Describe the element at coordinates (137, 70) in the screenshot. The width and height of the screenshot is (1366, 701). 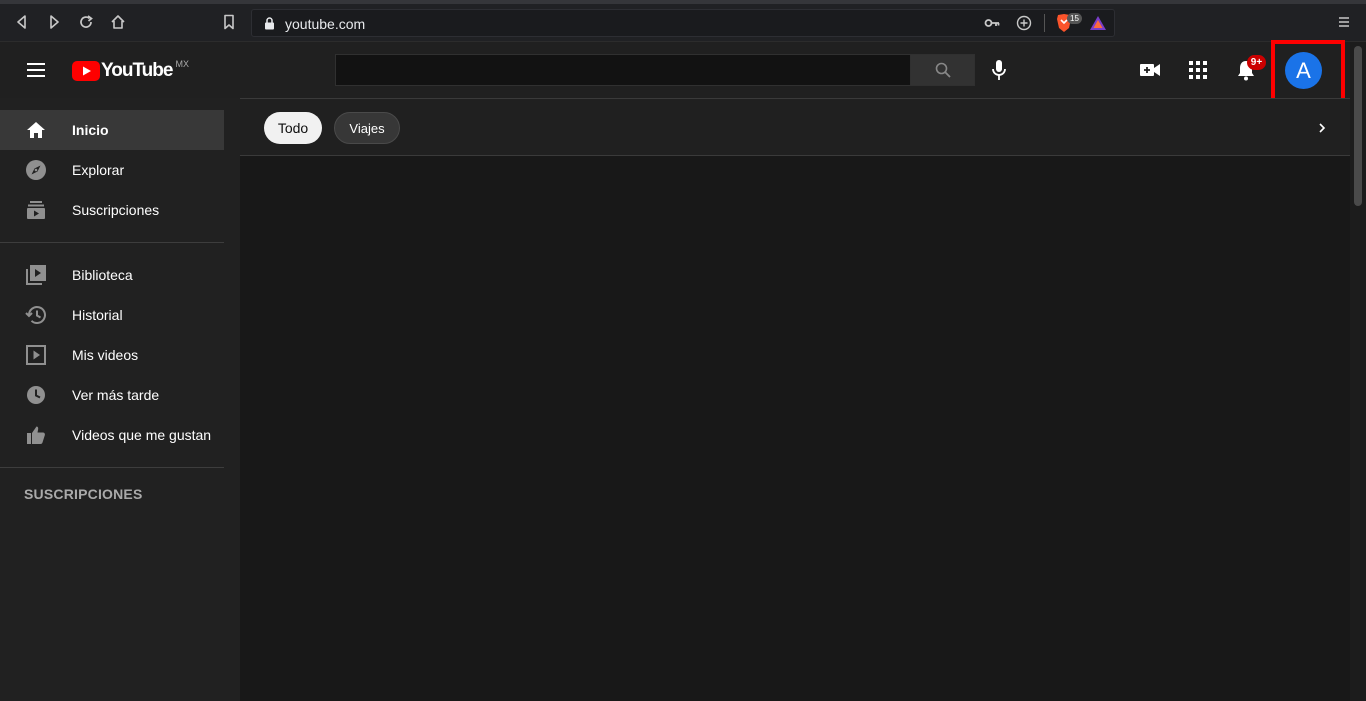
I see `logo-text: YouTube` at that location.